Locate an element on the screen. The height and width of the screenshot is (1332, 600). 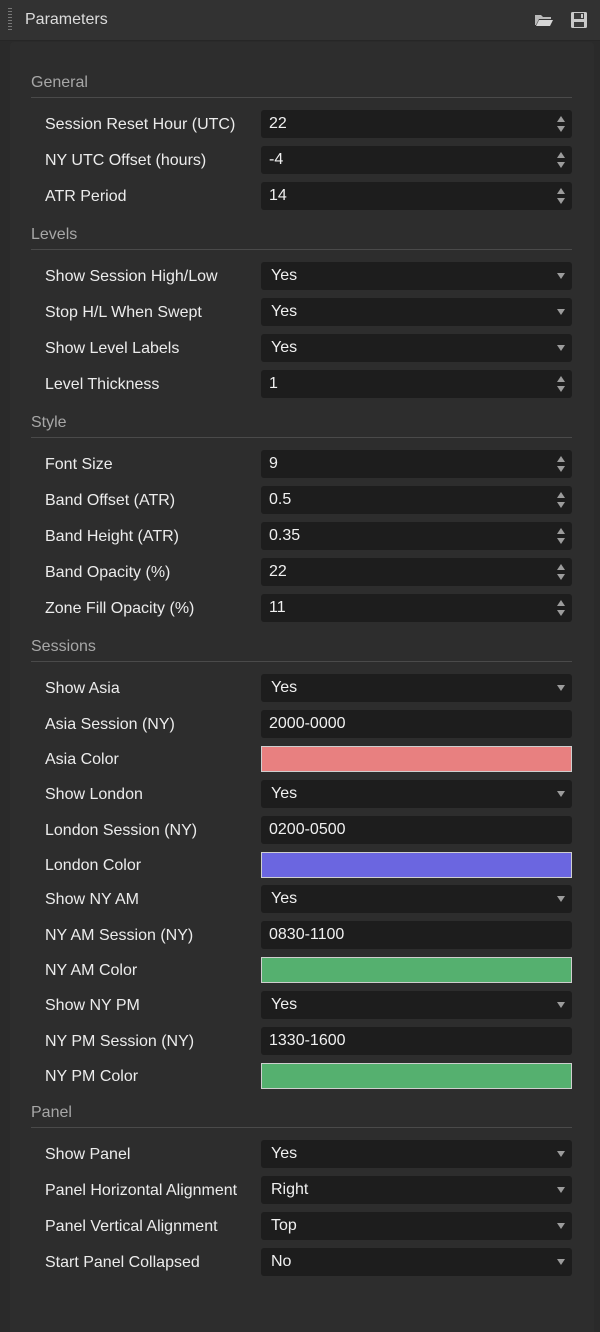
section-style: Style is located at coordinates (49, 422).